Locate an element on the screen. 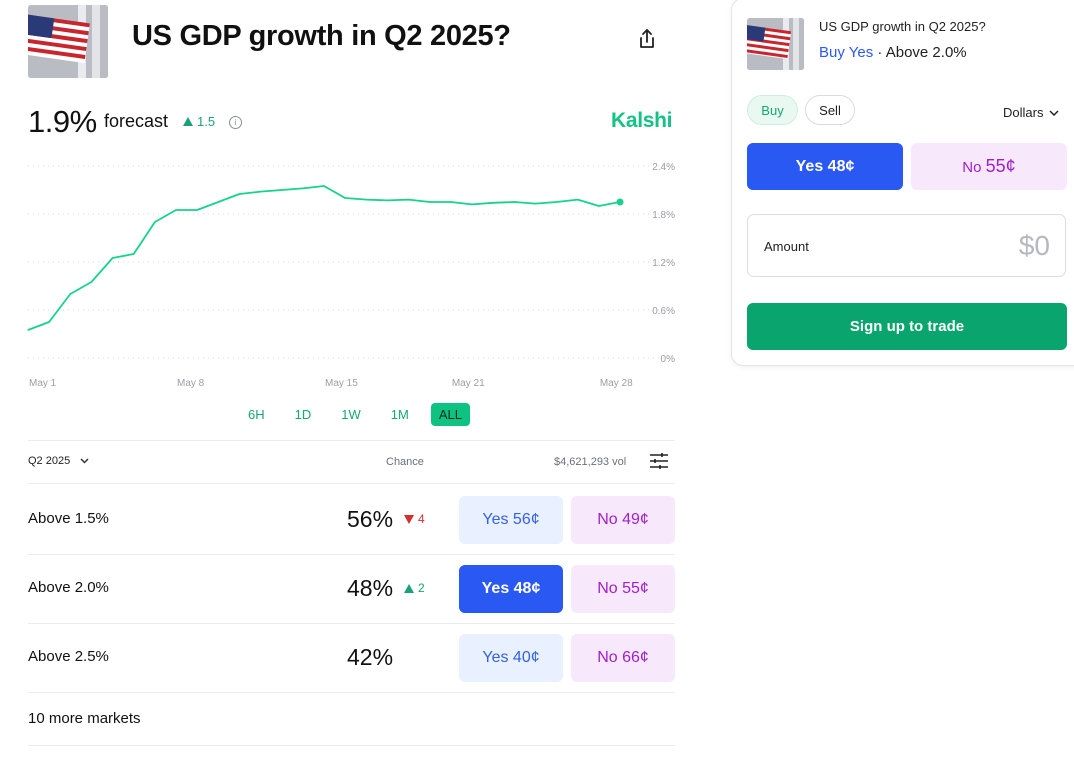  trade-market-title: US GDP growth in Q2 2025? is located at coordinates (902, 26).